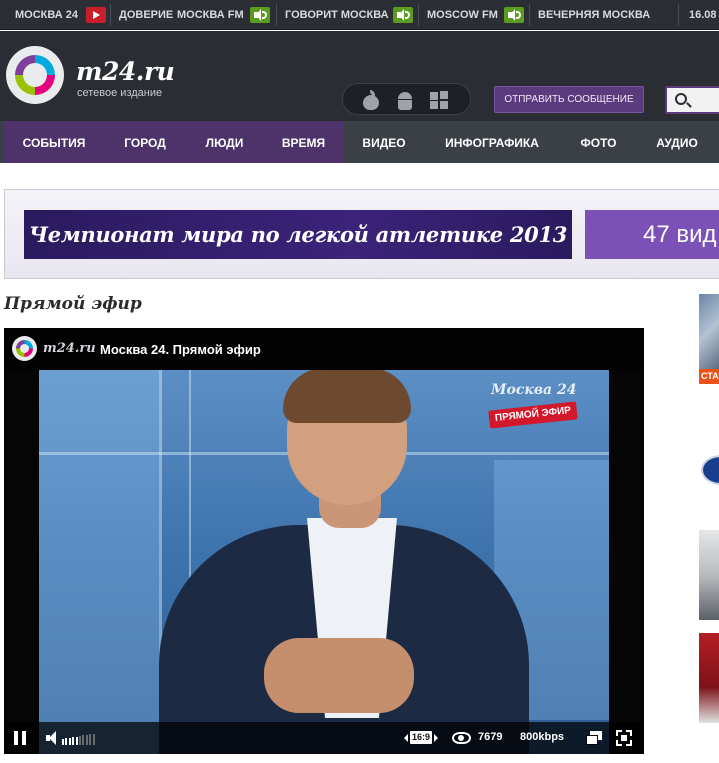  Describe the element at coordinates (99, 562) in the screenshot. I see `studio-backdrop` at that location.